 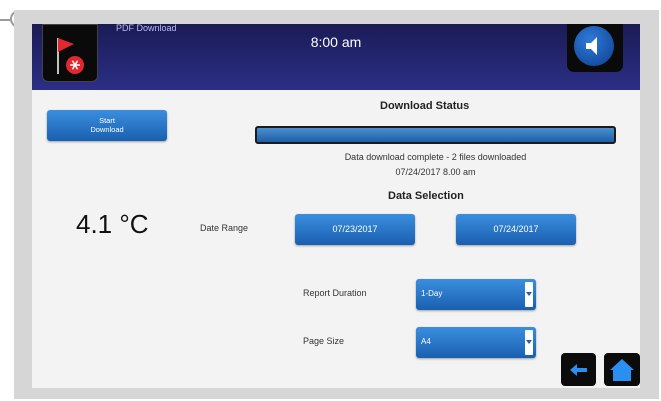 What do you see at coordinates (335, 293) in the screenshot?
I see `report-duration-label: Report Duration` at bounding box center [335, 293].